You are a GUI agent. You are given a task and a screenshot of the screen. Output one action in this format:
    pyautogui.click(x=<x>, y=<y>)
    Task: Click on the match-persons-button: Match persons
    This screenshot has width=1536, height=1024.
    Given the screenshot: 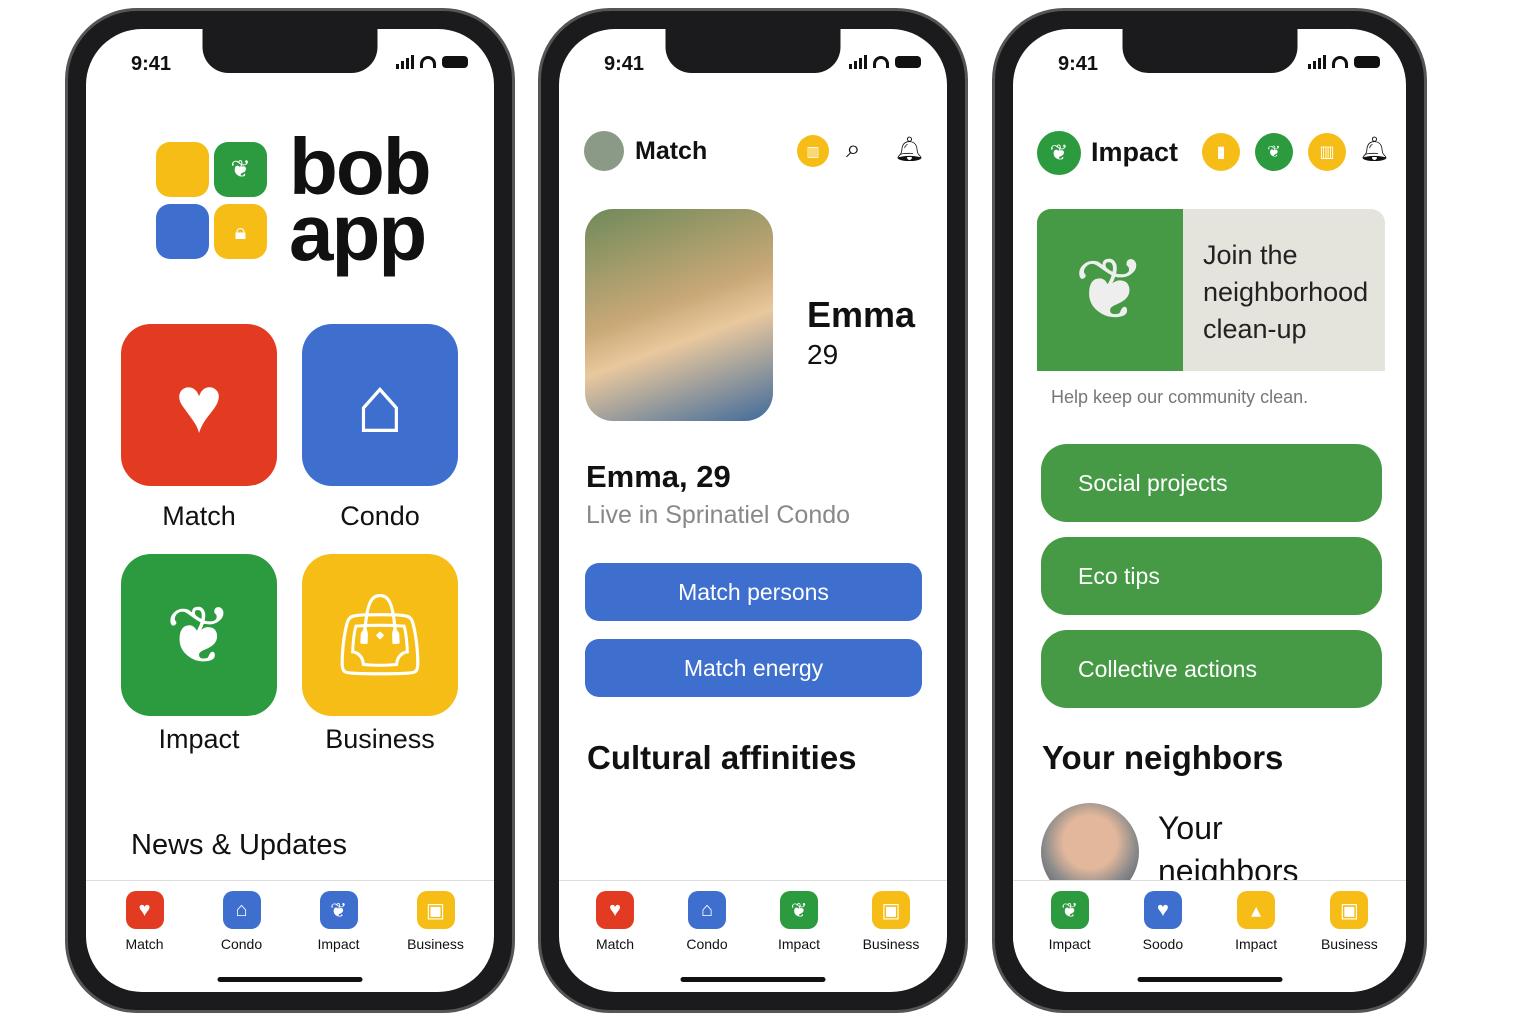 What is the action you would take?
    pyautogui.click(x=753, y=592)
    